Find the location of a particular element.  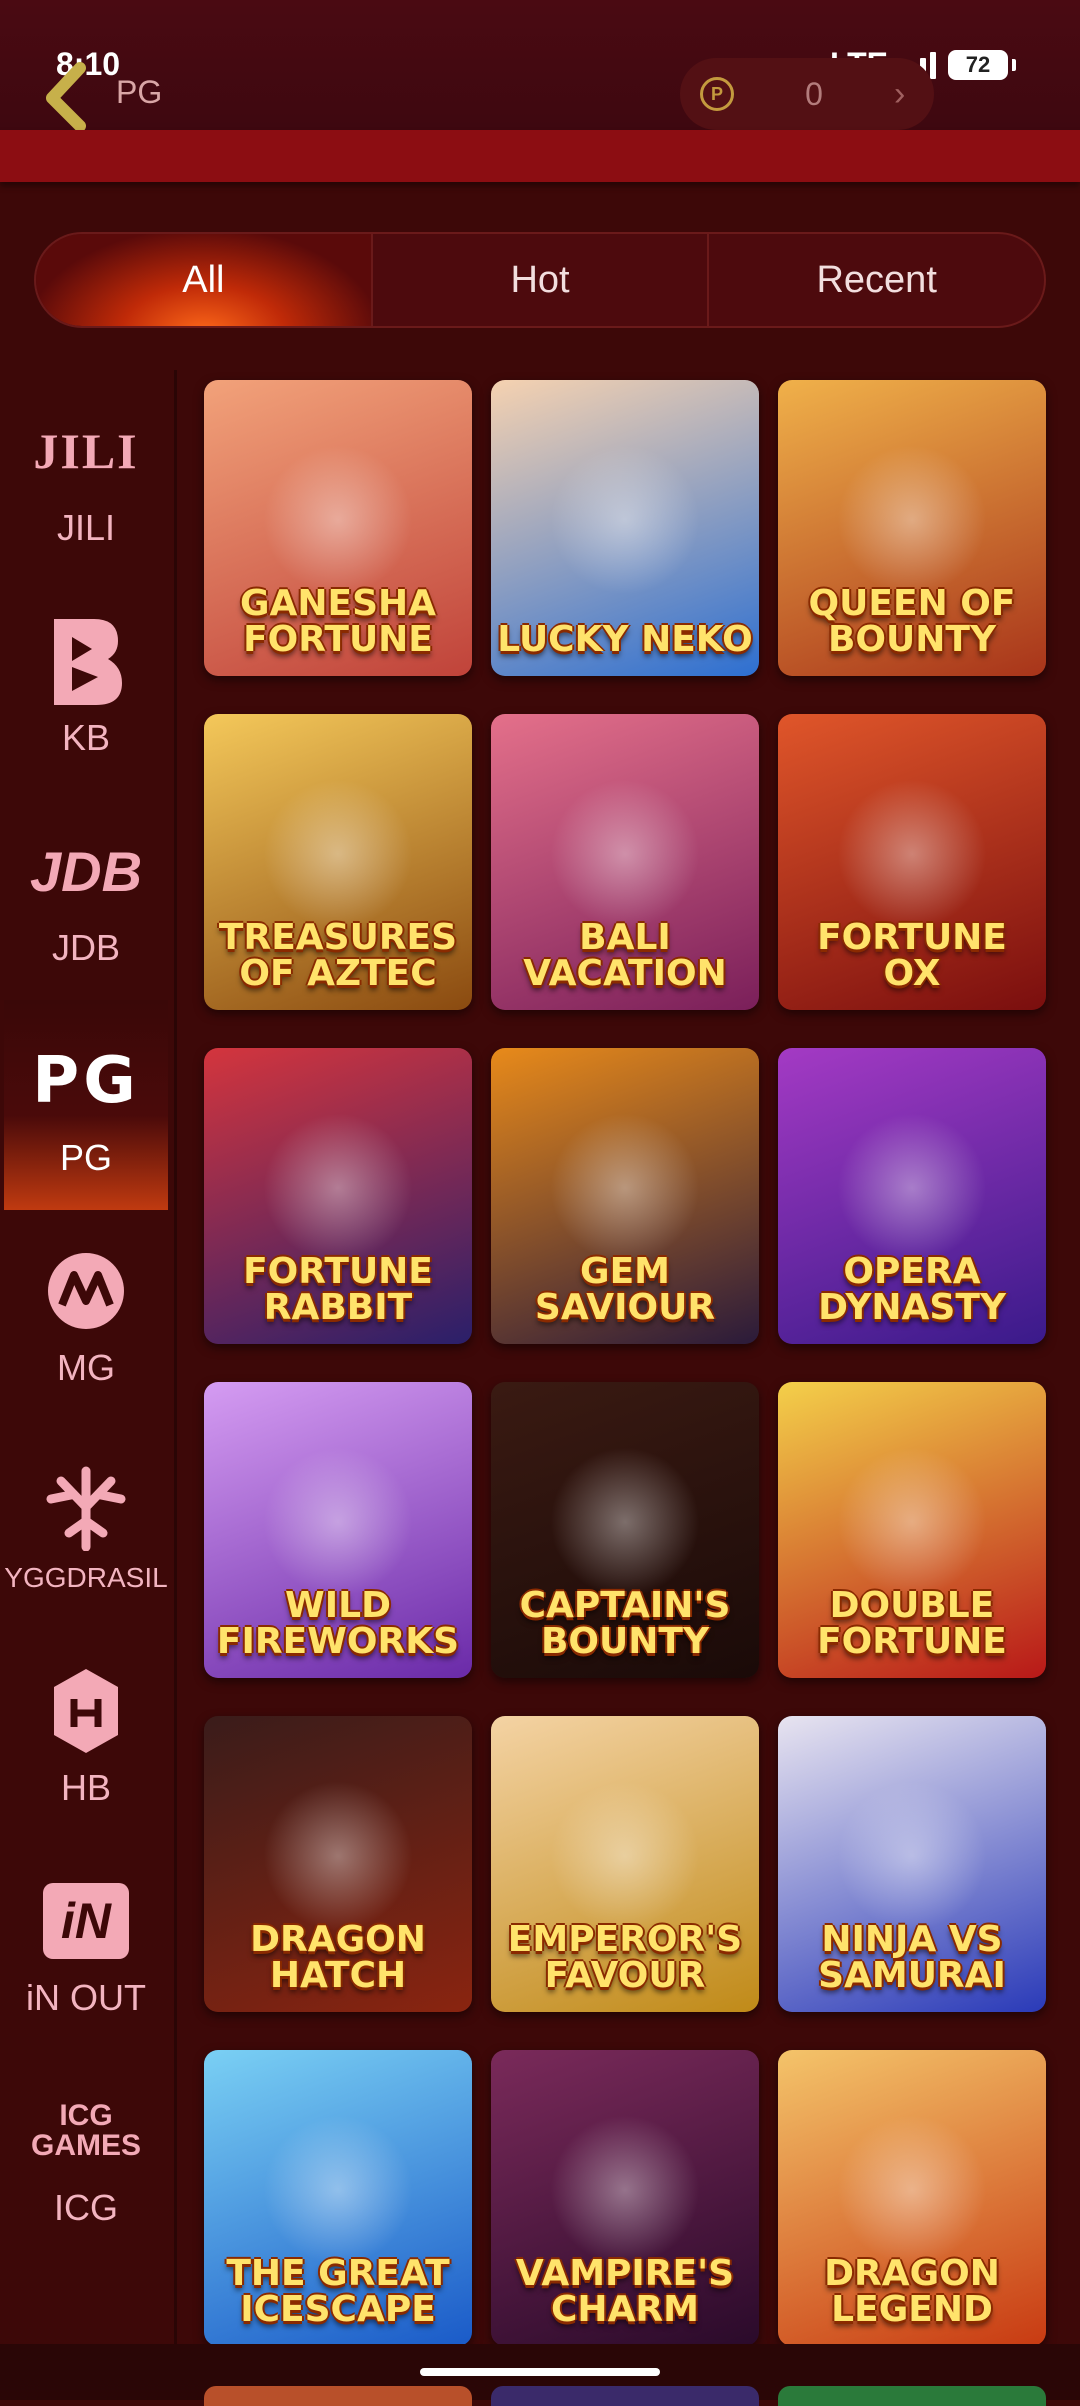

provider-item-yggdrasil: YGGDRASIL is located at coordinates (86, 1525).